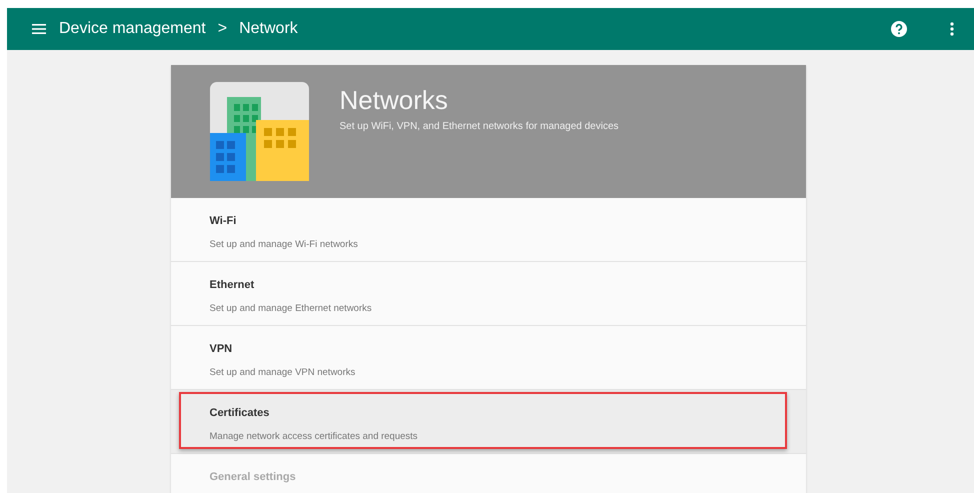  Describe the element at coordinates (222, 349) in the screenshot. I see `row-title: VPN` at that location.